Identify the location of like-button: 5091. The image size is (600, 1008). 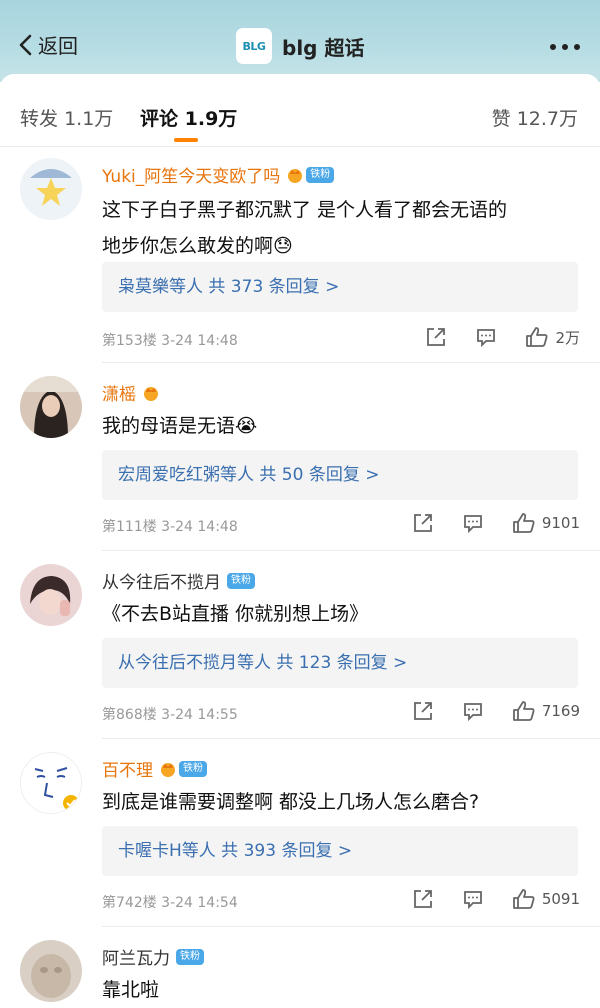
(546, 899).